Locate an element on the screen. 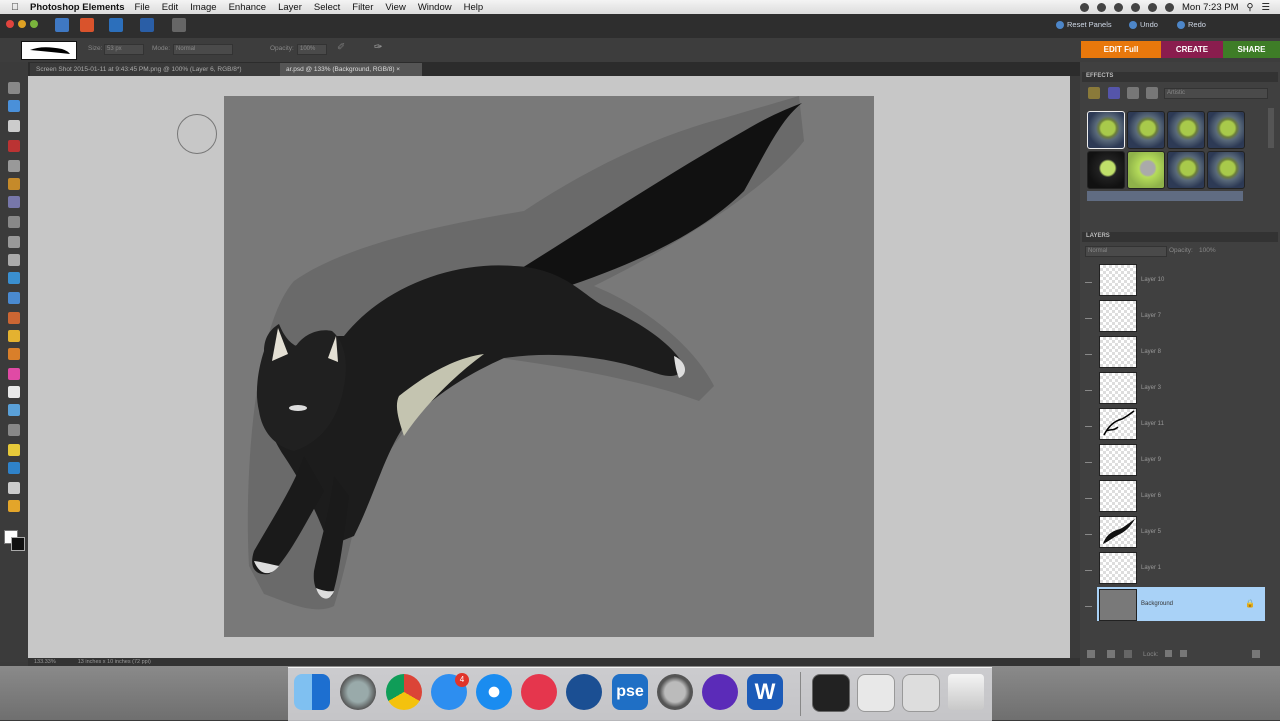 This screenshot has height=721, width=1280. effects-category-select: Artistic is located at coordinates (1216, 93).